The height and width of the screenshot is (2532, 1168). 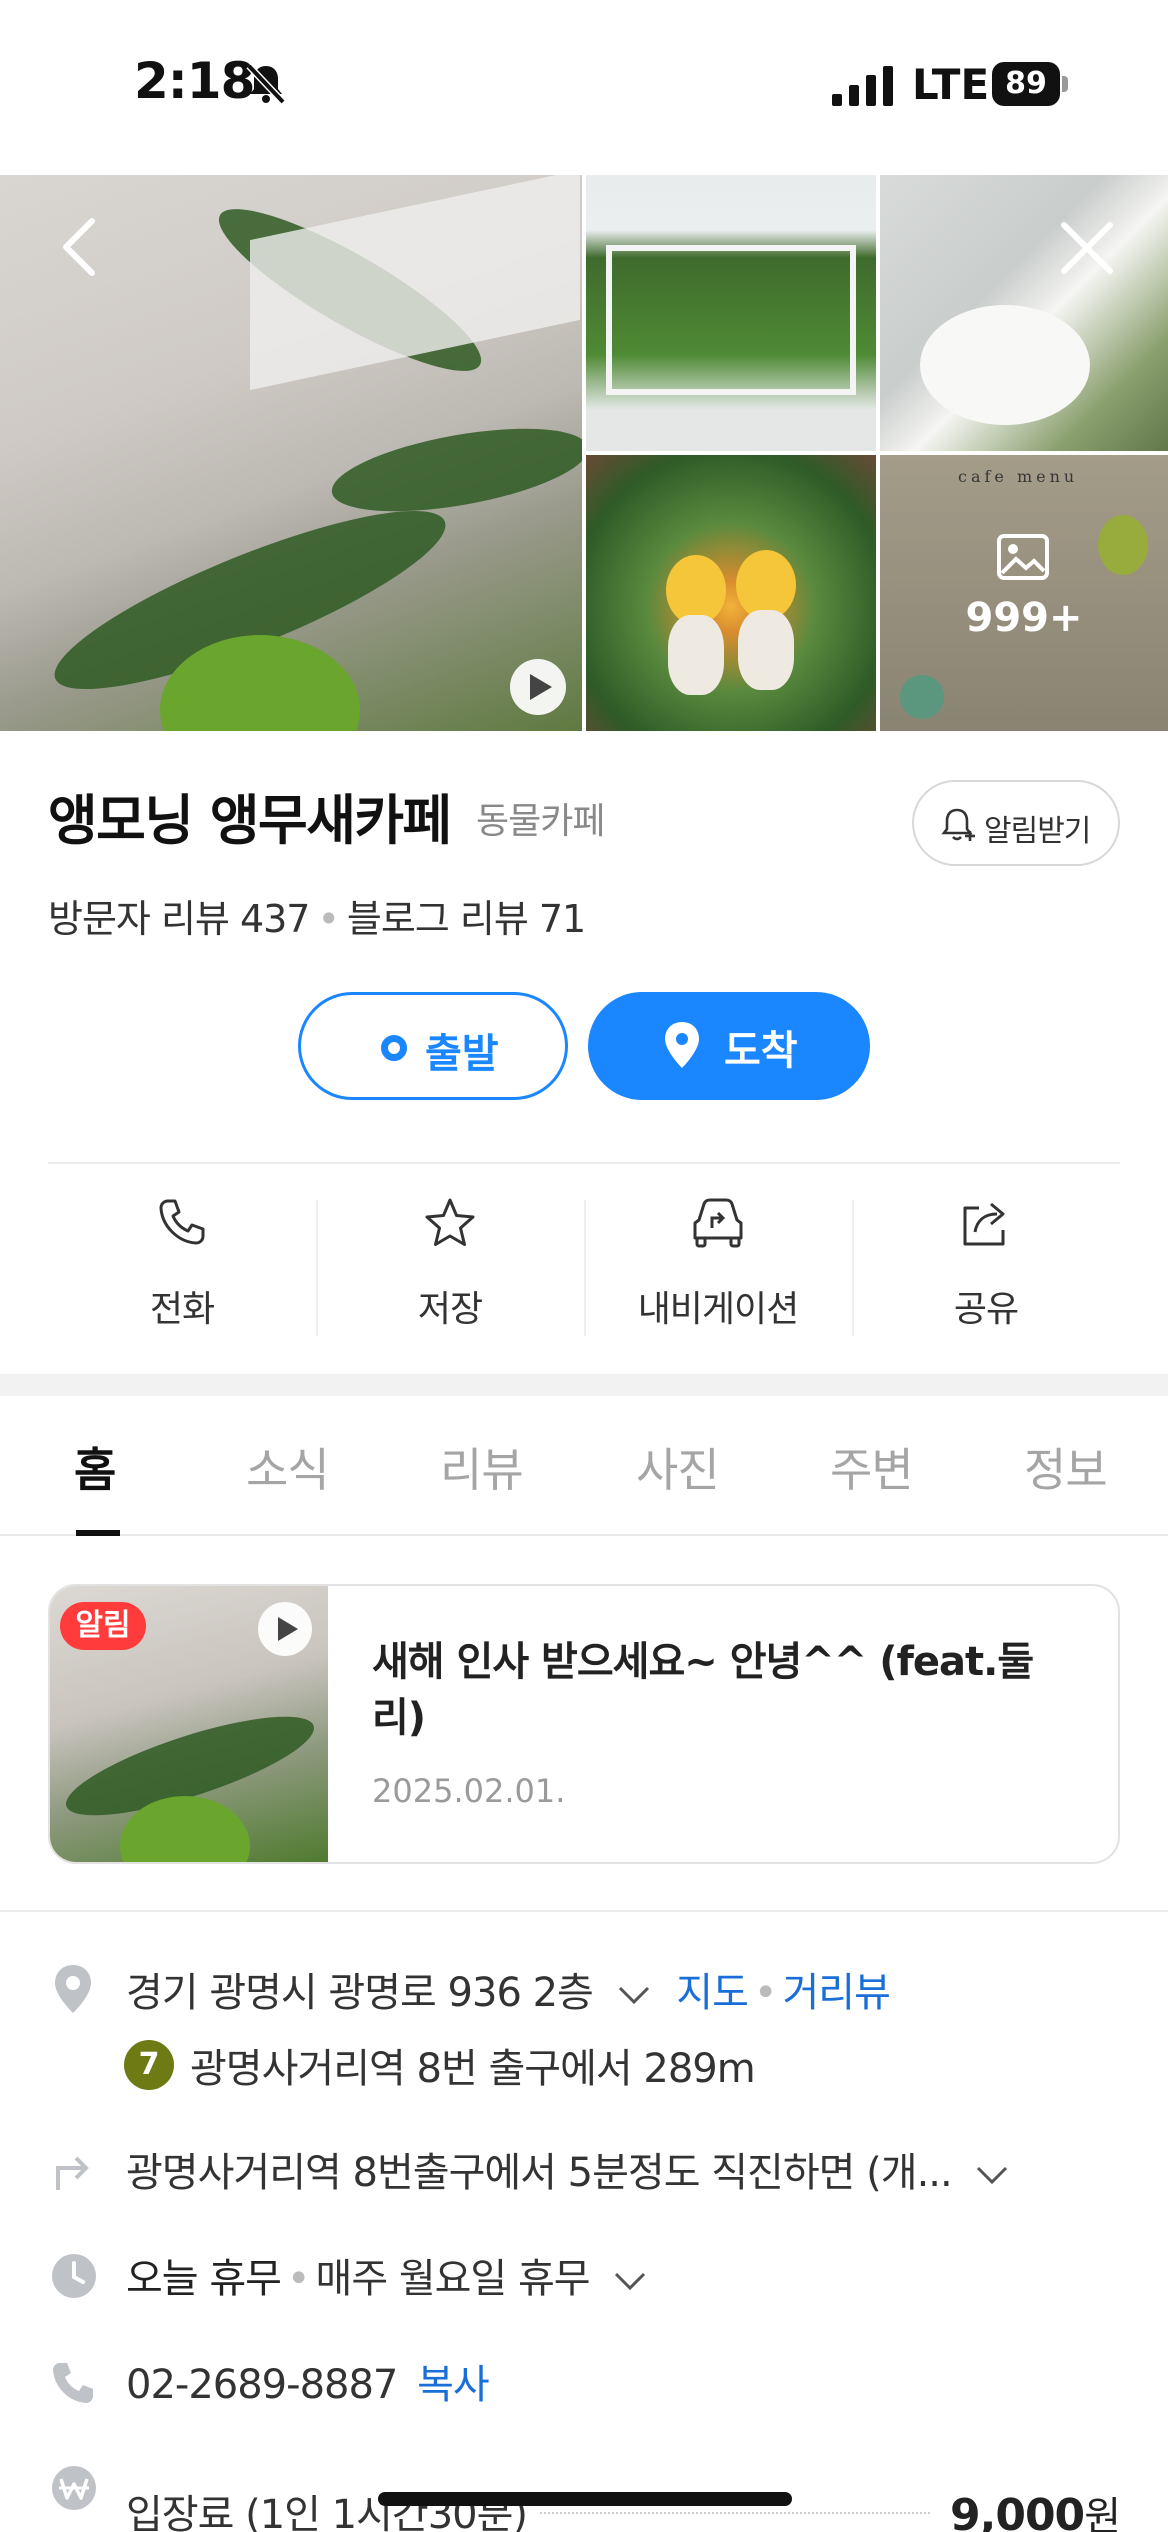 What do you see at coordinates (986, 1271) in the screenshot?
I see `share-action: 공유` at bounding box center [986, 1271].